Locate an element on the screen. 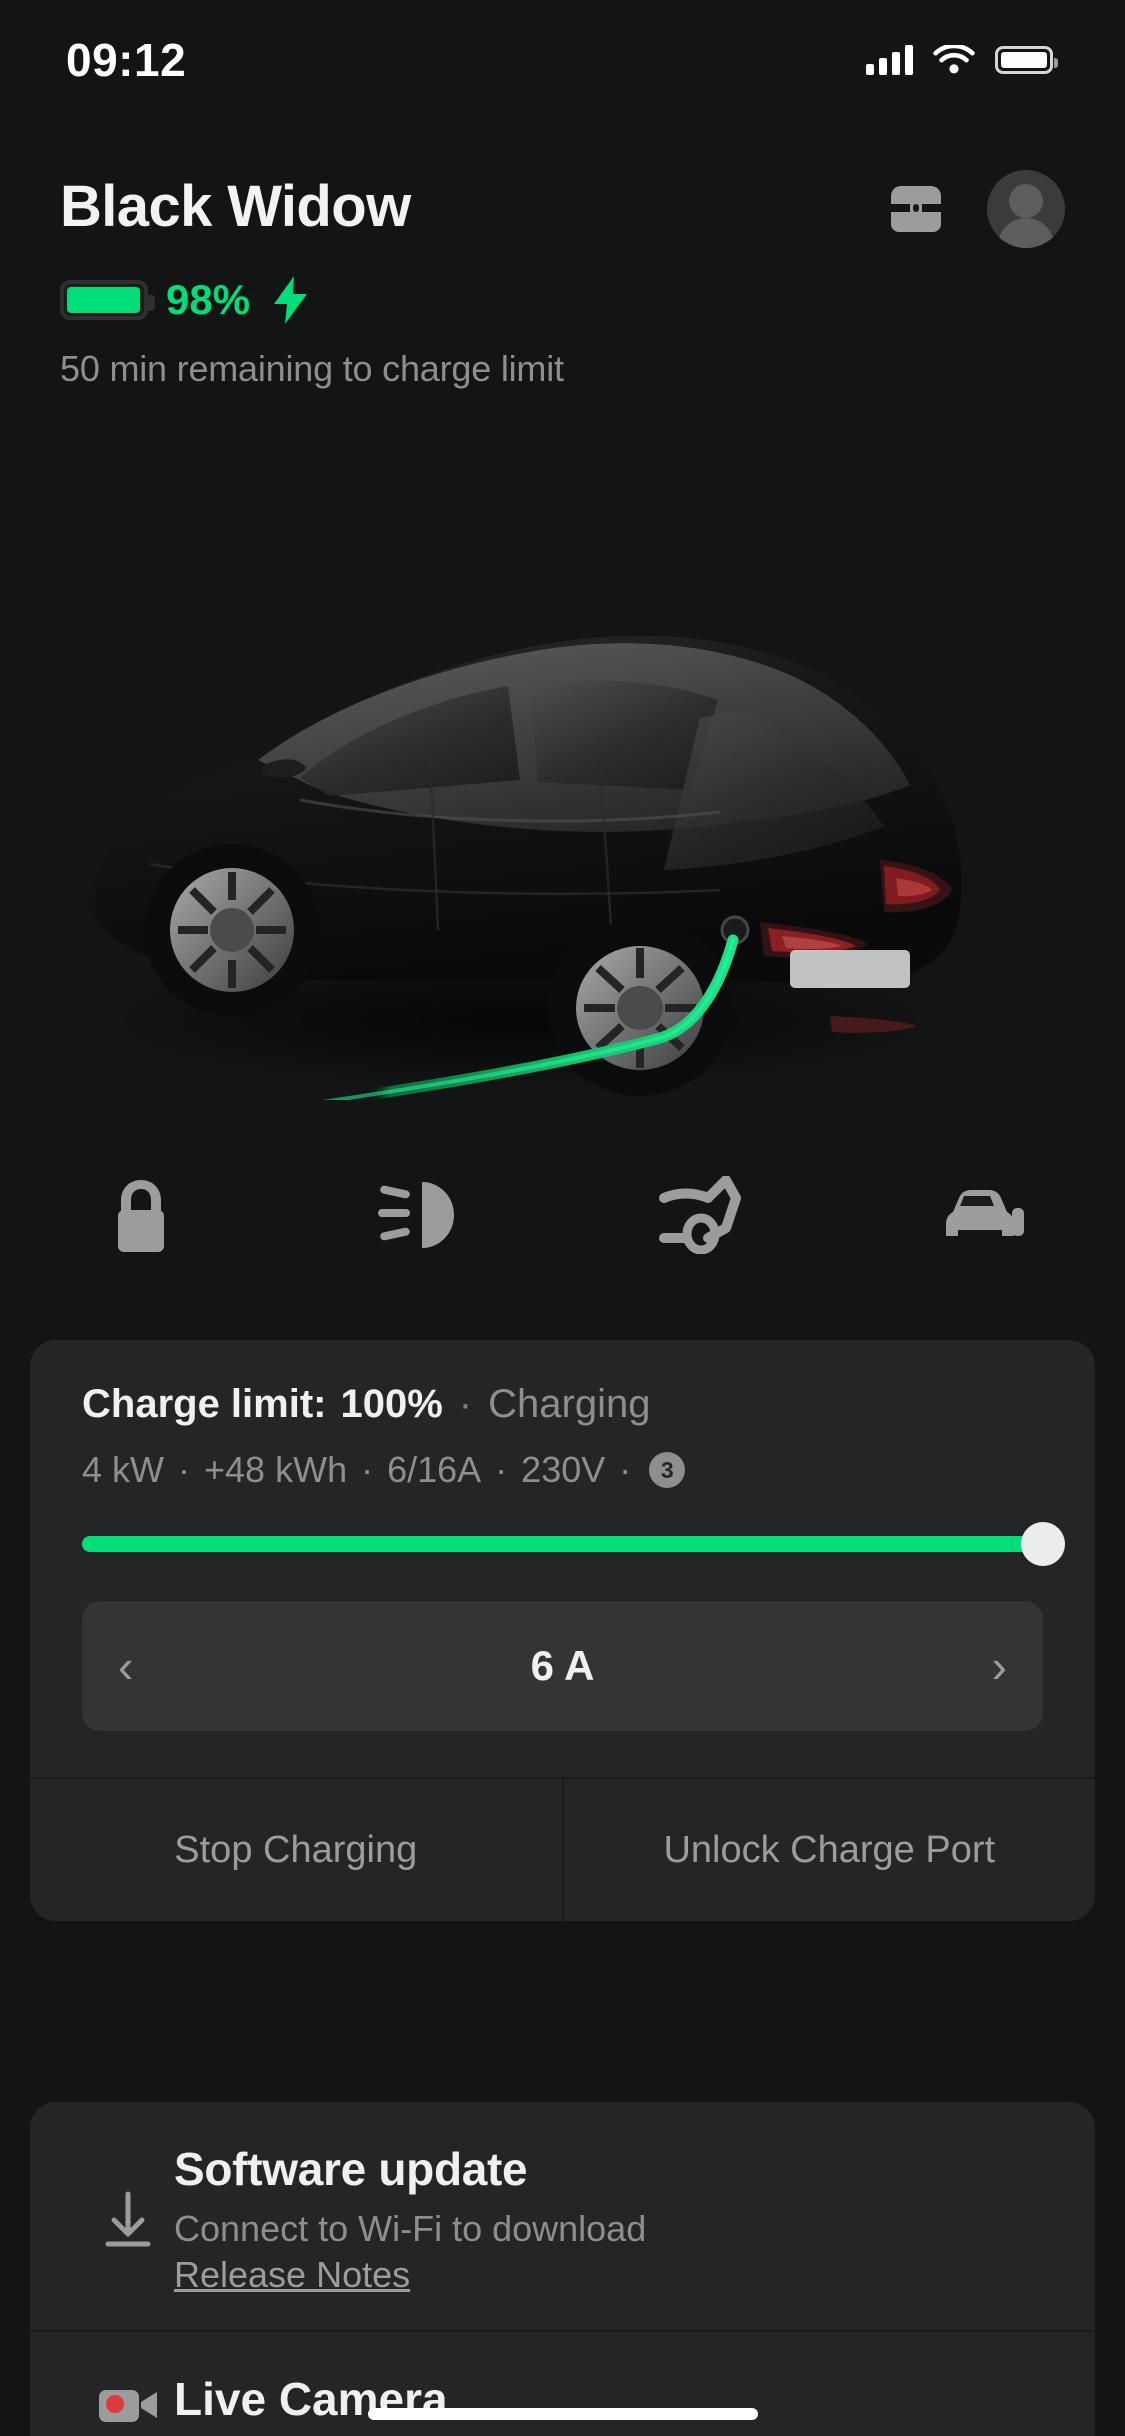 The image size is (1125, 2436). cellular-bars-icon is located at coordinates (889, 60).